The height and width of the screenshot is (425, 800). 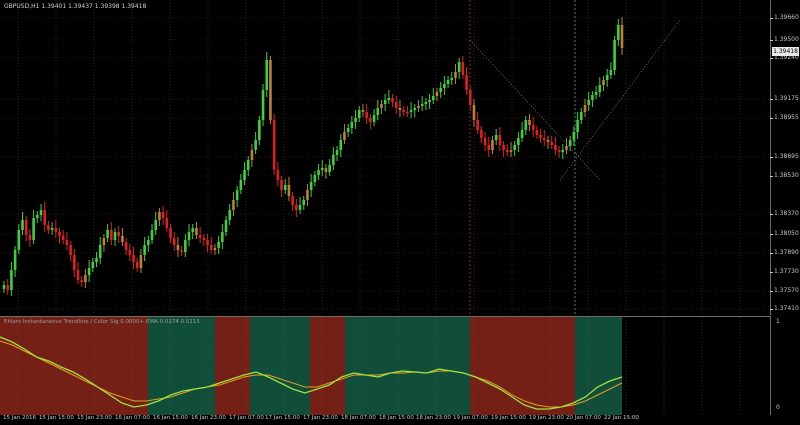 I want to click on indicator-axis: 10, so click(x=785, y=365).